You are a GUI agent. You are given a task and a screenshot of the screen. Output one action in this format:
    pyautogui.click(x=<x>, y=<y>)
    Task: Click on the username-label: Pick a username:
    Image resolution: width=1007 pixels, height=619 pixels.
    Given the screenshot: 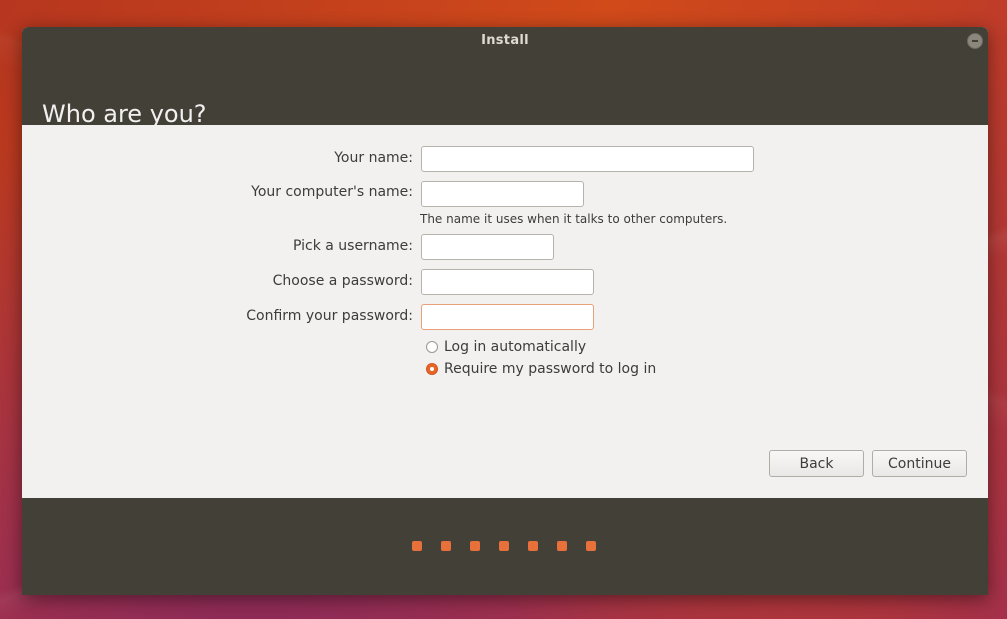 What is the action you would take?
    pyautogui.click(x=352, y=246)
    